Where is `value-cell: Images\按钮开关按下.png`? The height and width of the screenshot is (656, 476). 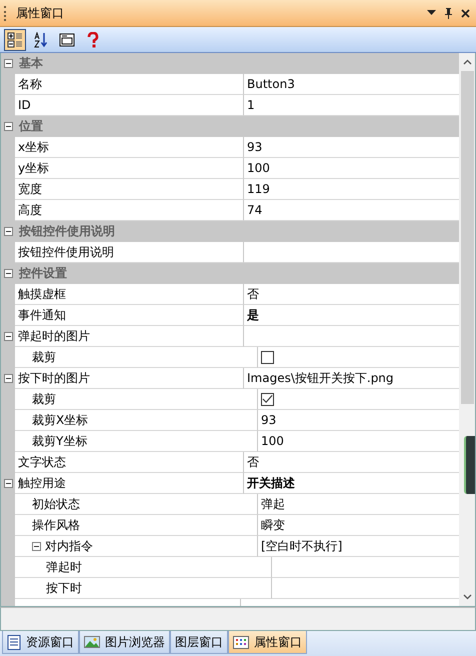
value-cell: Images\按钮开关按下.png is located at coordinates (351, 378).